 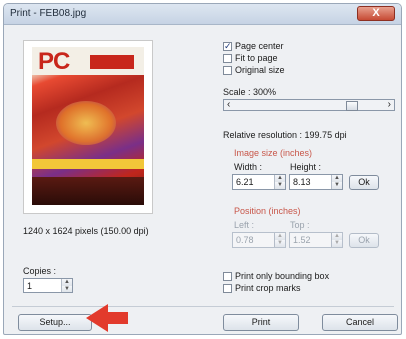 I want to click on close-button: X, so click(x=376, y=13).